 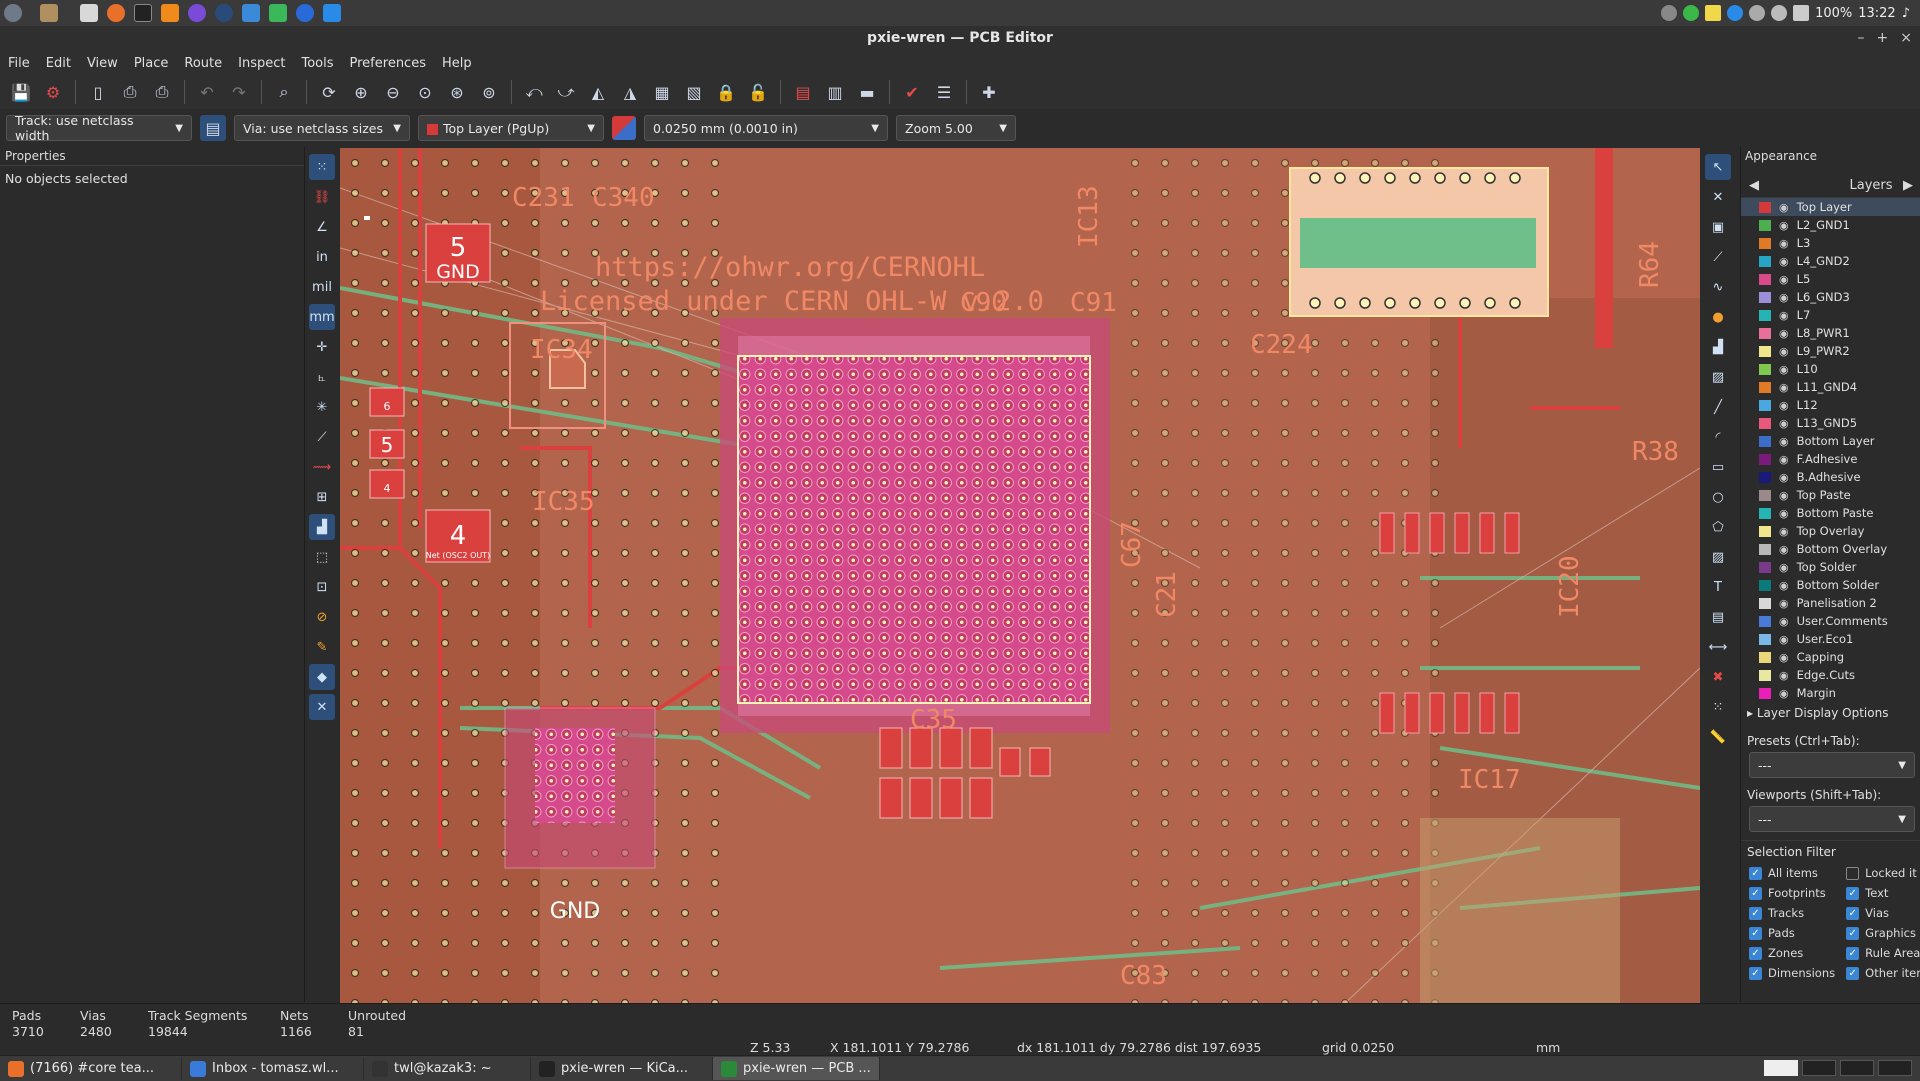 I want to click on presets-select: --- ▼, so click(x=1832, y=765).